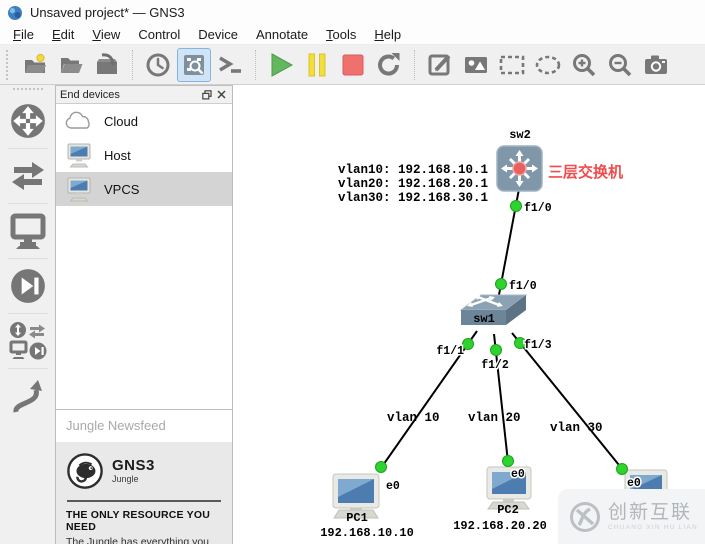 The height and width of the screenshot is (544, 705). I want to click on open-project-button, so click(71, 65).